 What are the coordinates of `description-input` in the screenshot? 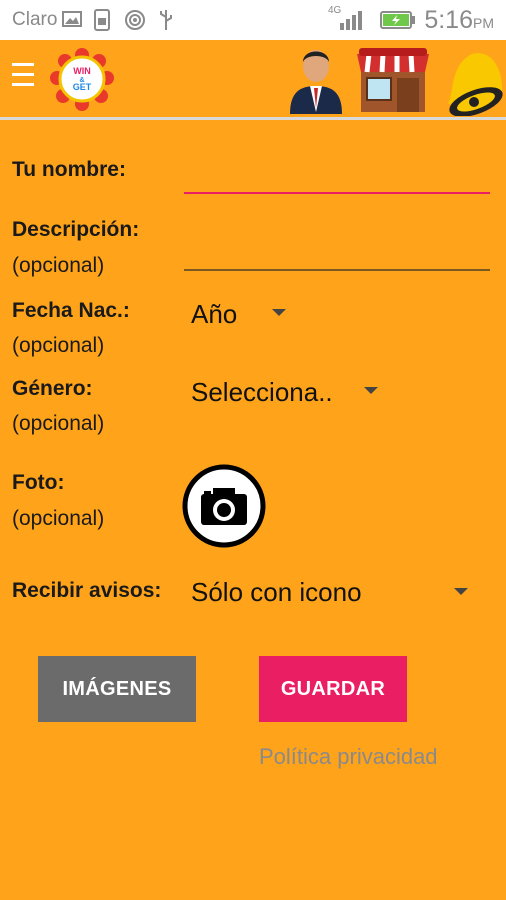 It's located at (337, 270).